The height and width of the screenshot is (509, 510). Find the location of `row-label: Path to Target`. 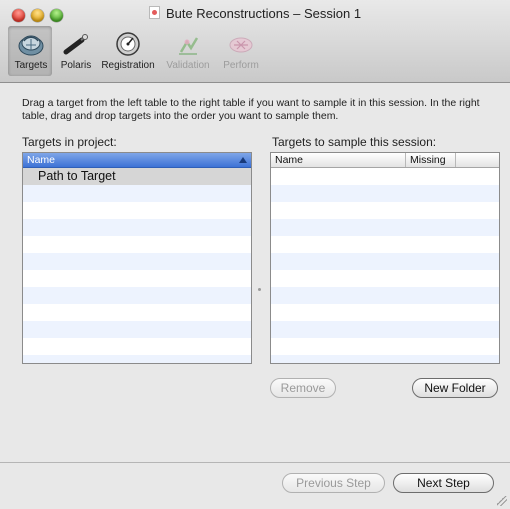

row-label: Path to Target is located at coordinates (77, 176).